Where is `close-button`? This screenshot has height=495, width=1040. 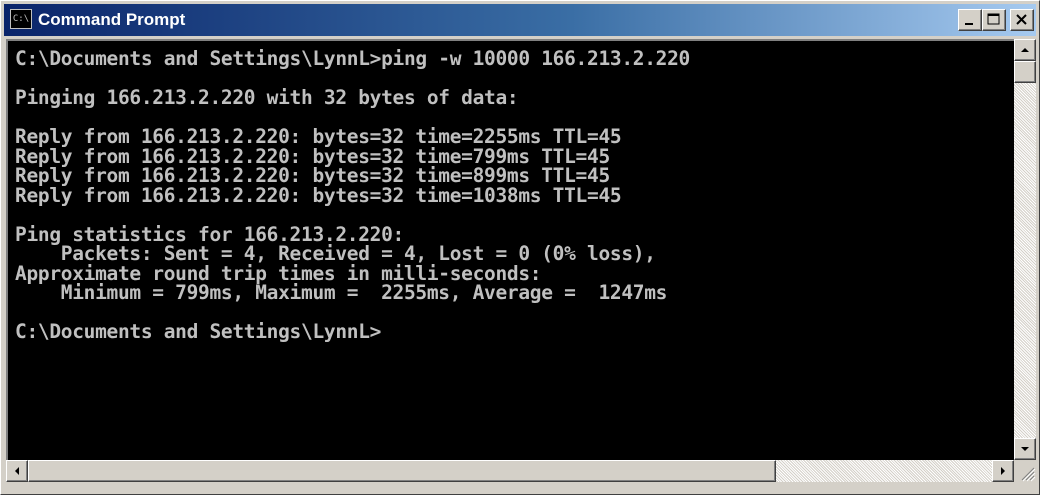
close-button is located at coordinates (1022, 20).